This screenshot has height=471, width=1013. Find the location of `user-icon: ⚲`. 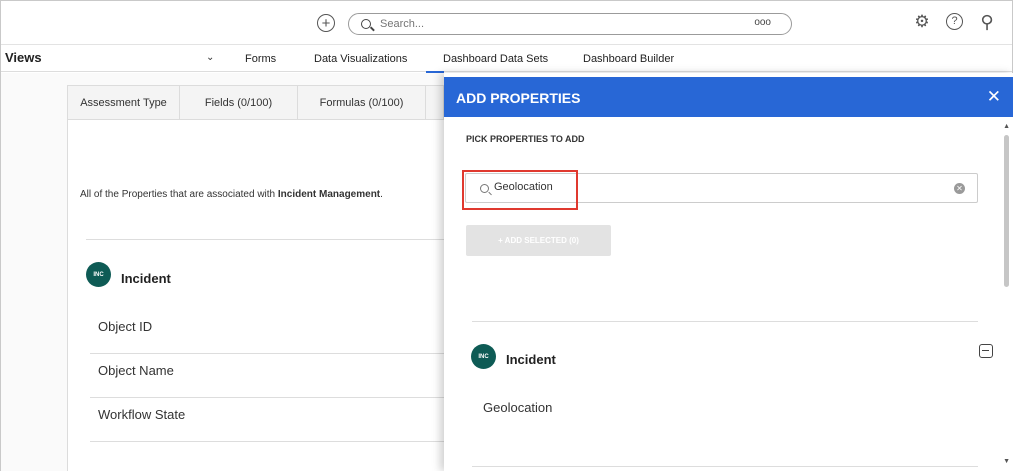

user-icon: ⚲ is located at coordinates (987, 22).